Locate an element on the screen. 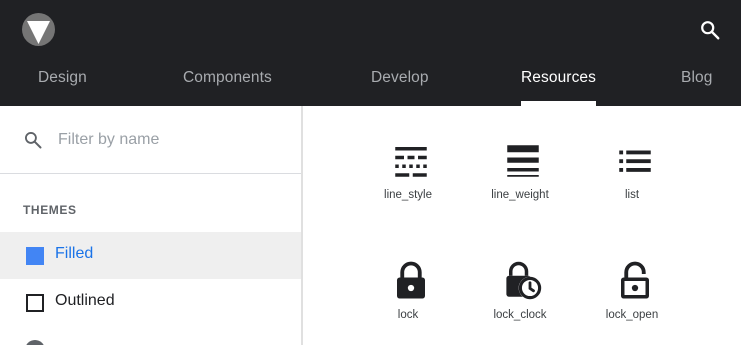 This screenshot has height=345, width=741. theme-item-filled: Filled is located at coordinates (150, 255).